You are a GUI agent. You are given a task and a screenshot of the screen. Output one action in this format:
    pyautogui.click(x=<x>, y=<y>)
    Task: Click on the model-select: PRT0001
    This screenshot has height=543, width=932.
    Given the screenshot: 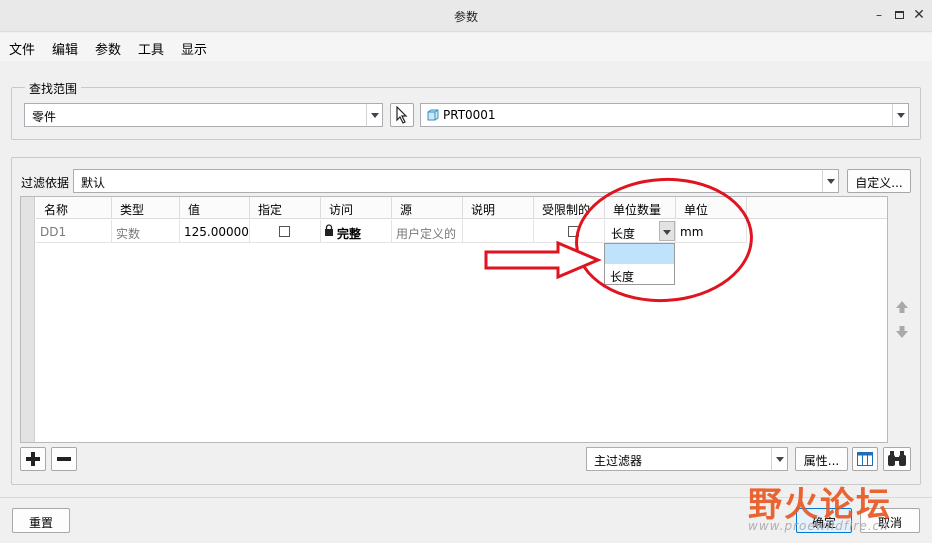 What is the action you would take?
    pyautogui.click(x=664, y=115)
    